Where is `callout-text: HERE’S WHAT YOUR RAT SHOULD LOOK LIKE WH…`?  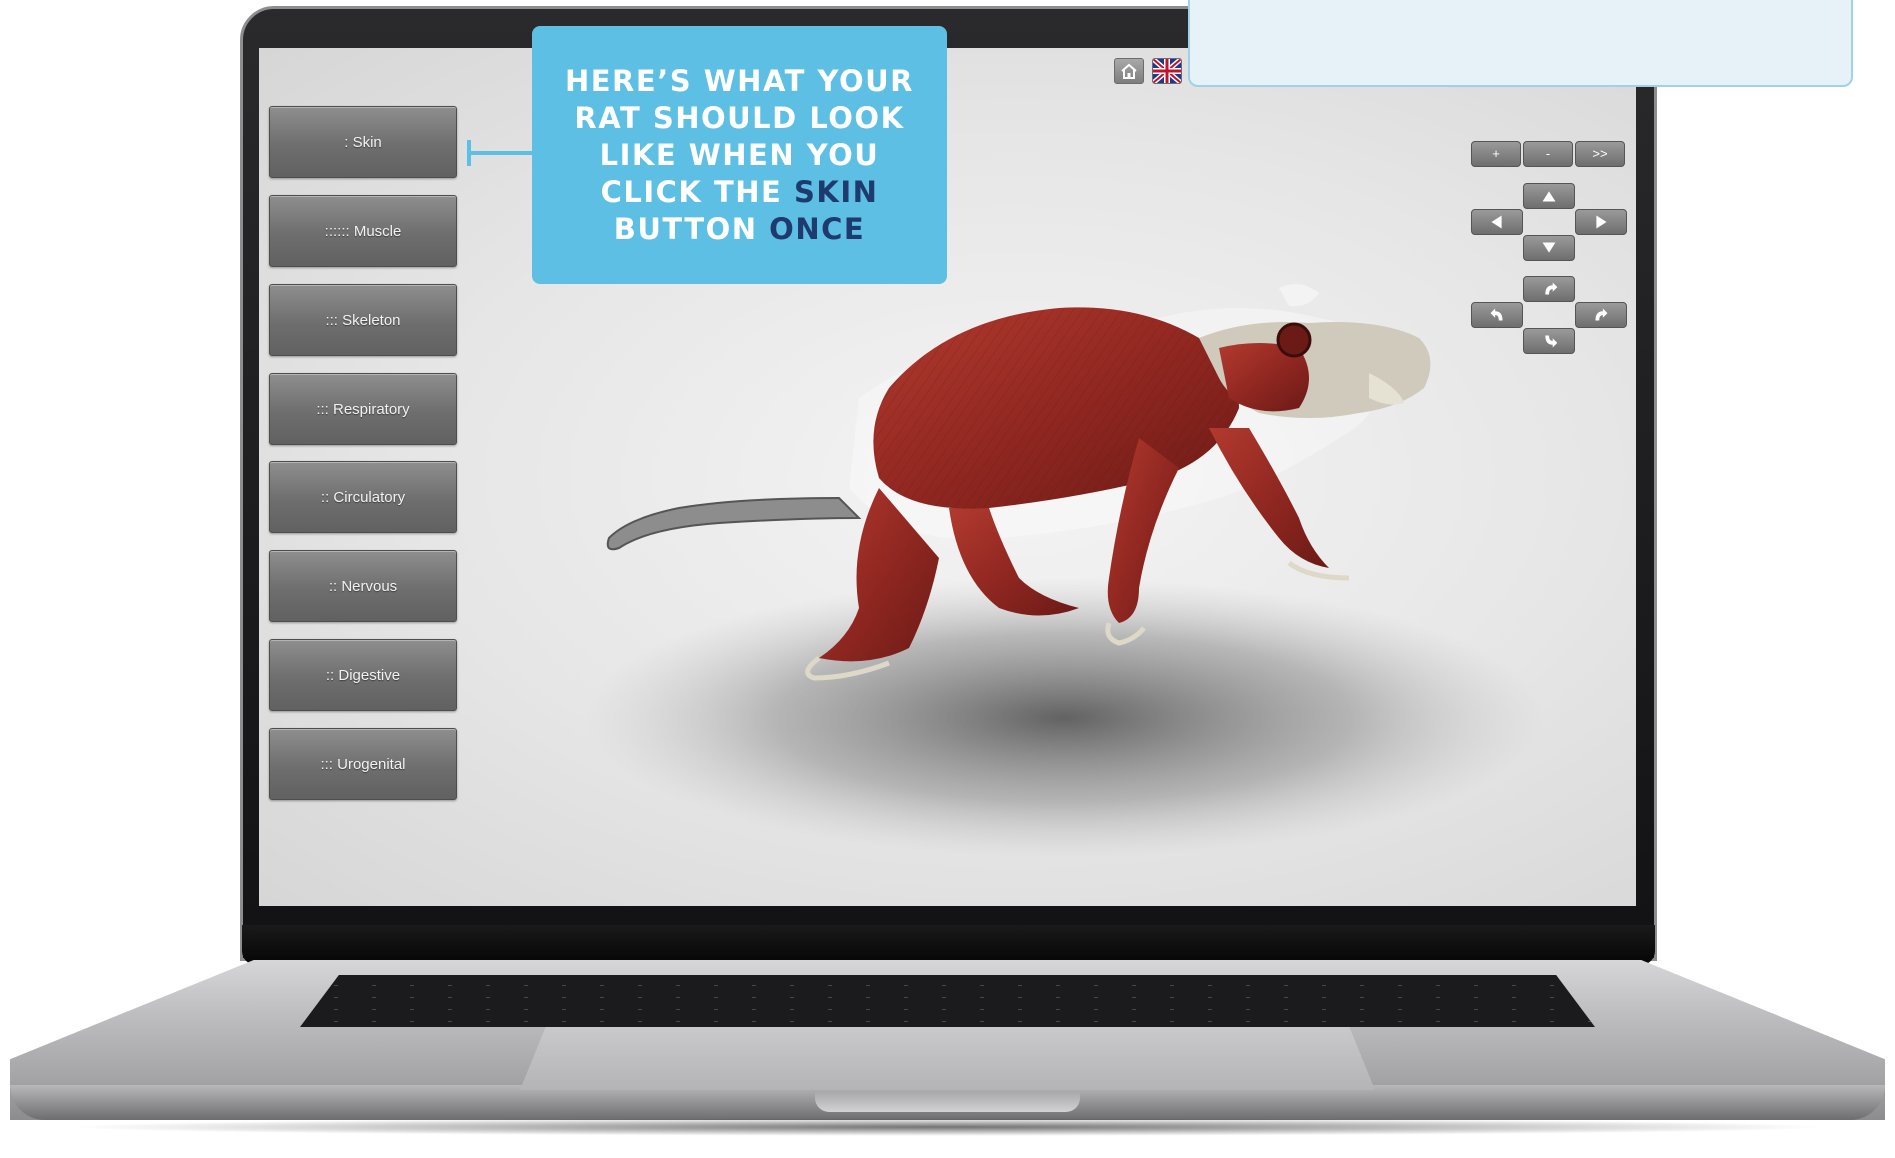
callout-text: HERE’S WHAT YOUR RAT SHOULD LOOK LIKE WH… is located at coordinates (739, 155).